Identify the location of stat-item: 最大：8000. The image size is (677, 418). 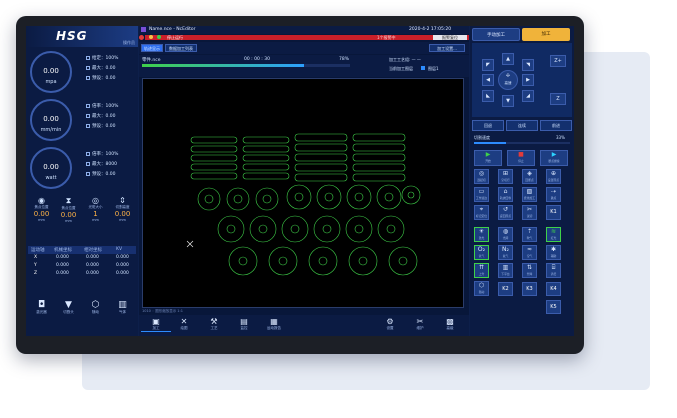
(101, 164).